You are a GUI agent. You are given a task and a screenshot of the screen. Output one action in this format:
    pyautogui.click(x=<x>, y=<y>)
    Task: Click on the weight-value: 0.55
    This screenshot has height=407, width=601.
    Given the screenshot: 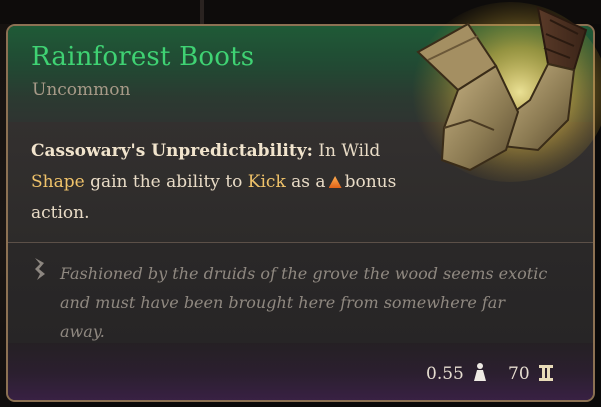 What is the action you would take?
    pyautogui.click(x=445, y=374)
    